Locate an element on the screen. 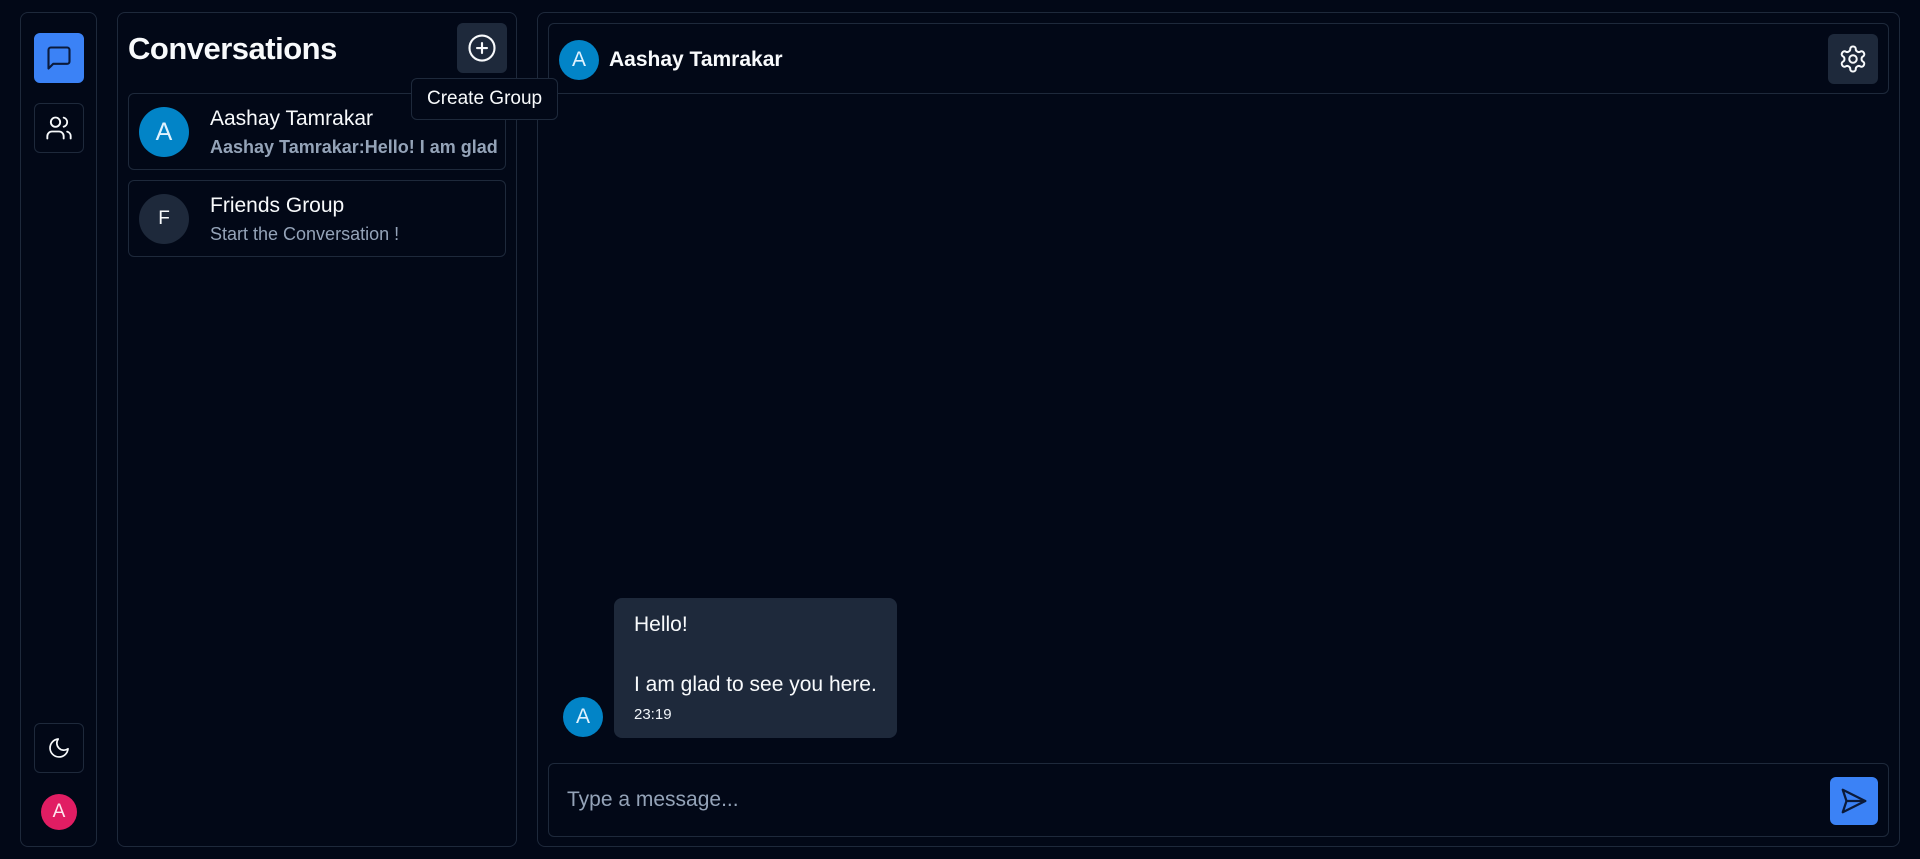 The height and width of the screenshot is (859, 1920). moon-icon is located at coordinates (59, 748).